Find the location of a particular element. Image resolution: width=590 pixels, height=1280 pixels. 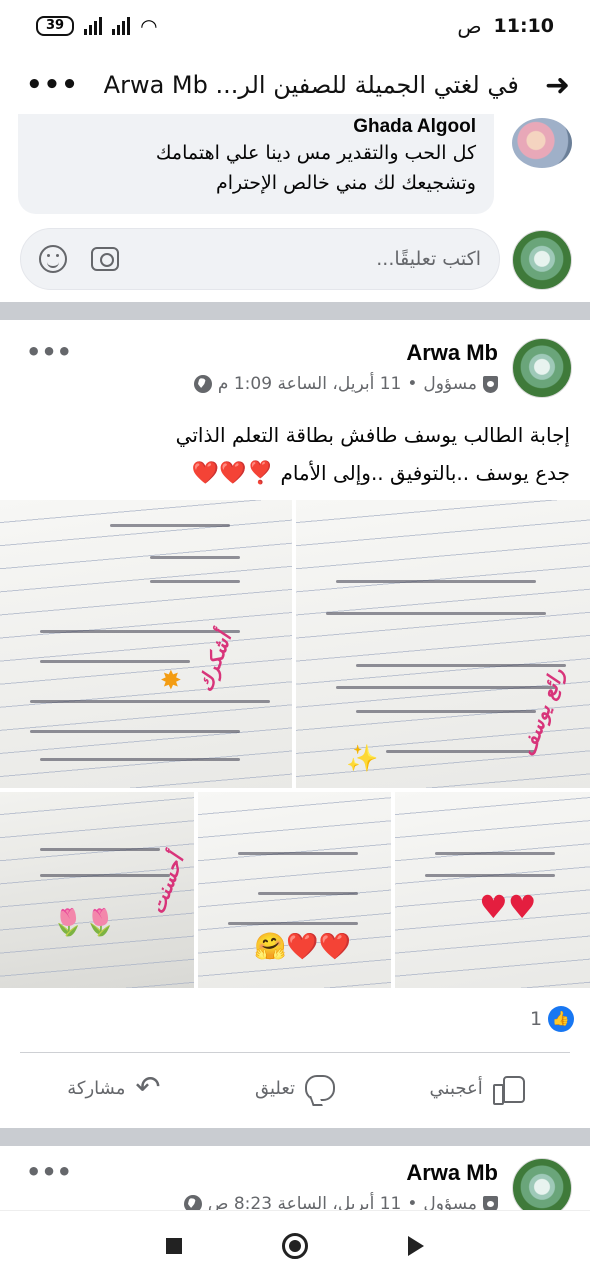

post-meta: مسؤول • 11 أبريل، الساعة 1:09 م is located at coordinates (345, 384).